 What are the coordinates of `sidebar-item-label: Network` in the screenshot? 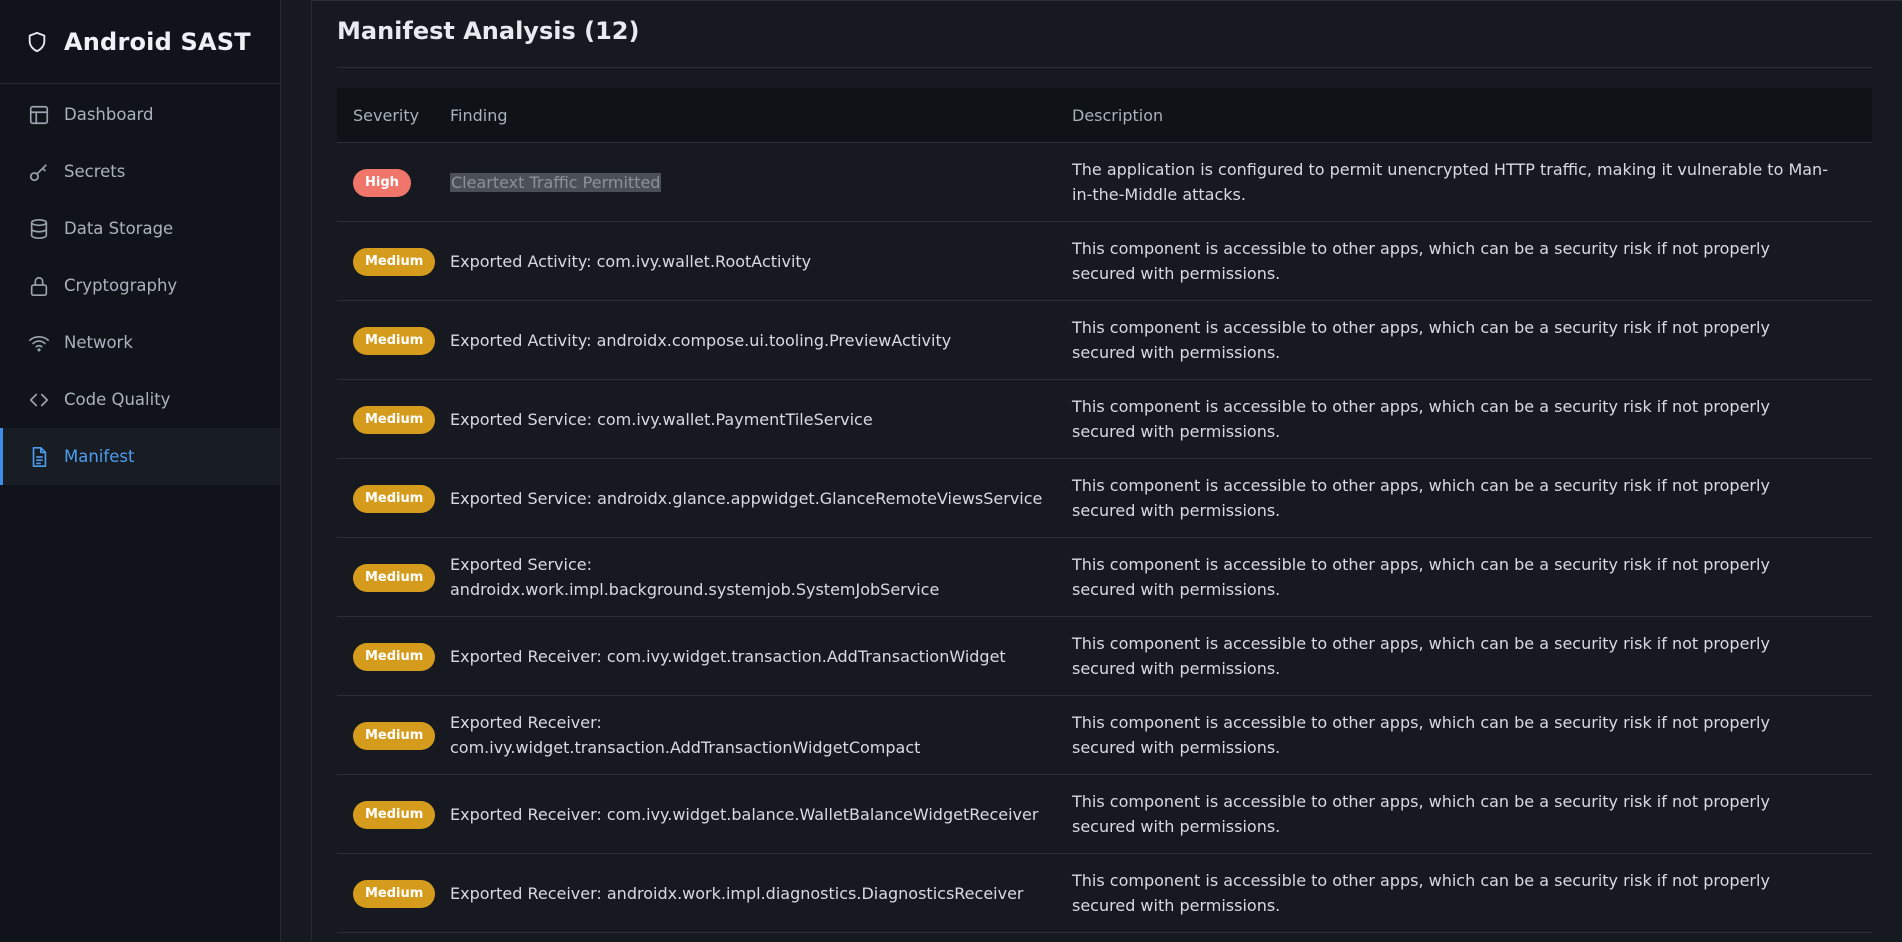 It's located at (98, 342).